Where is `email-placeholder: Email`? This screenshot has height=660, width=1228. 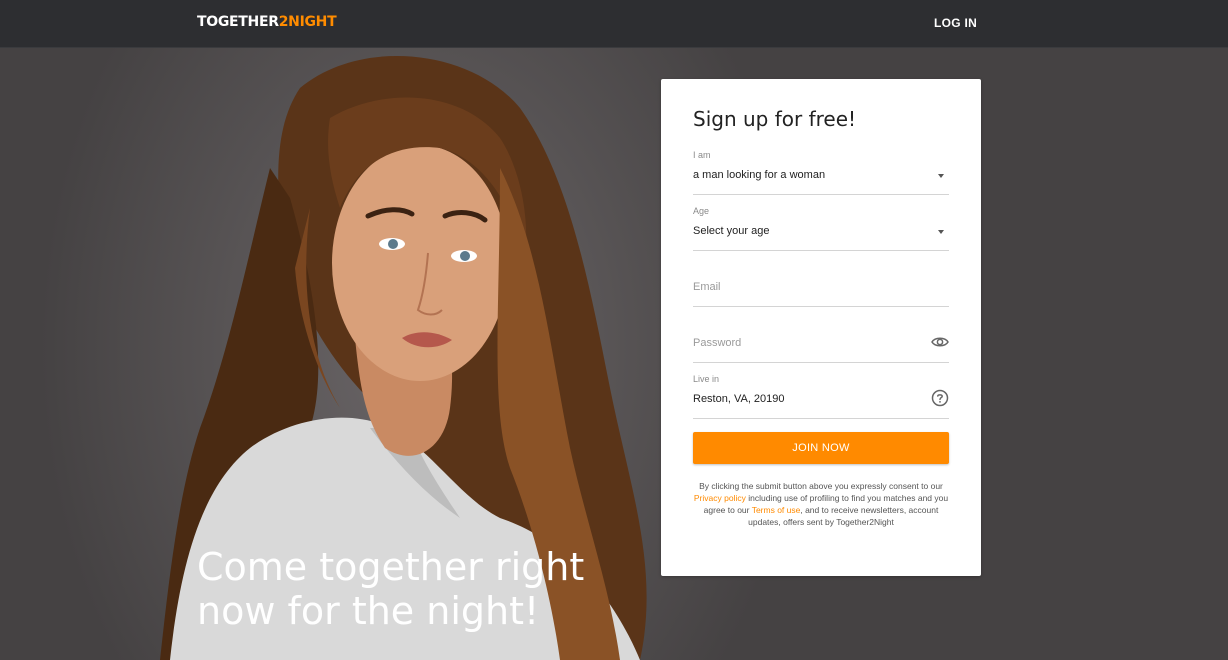 email-placeholder: Email is located at coordinates (707, 287).